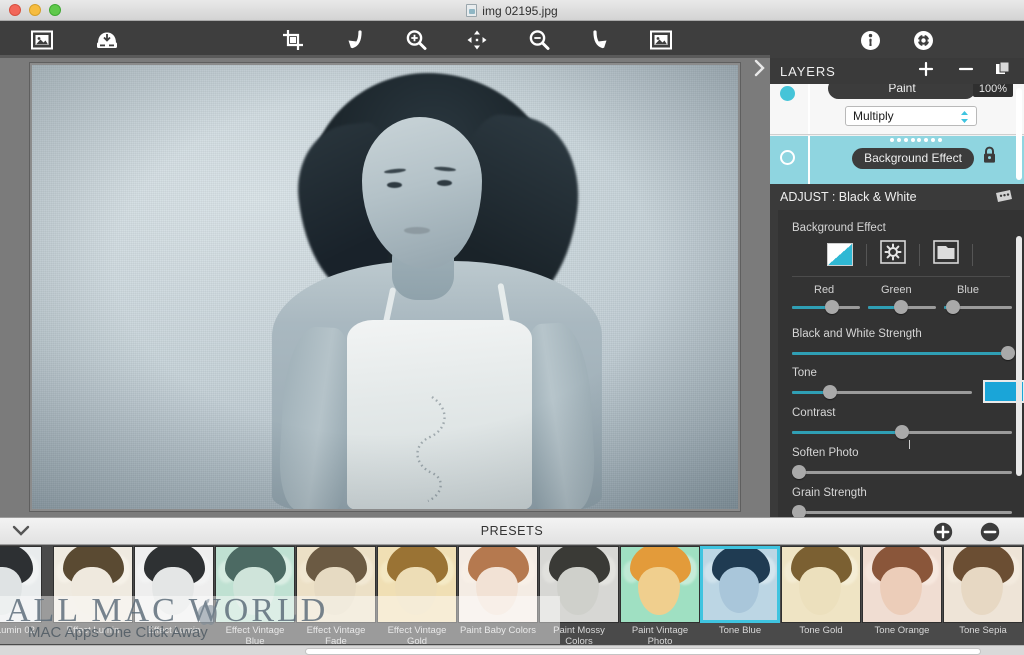 The width and height of the screenshot is (1024, 655). I want to click on settings-button, so click(923, 40).